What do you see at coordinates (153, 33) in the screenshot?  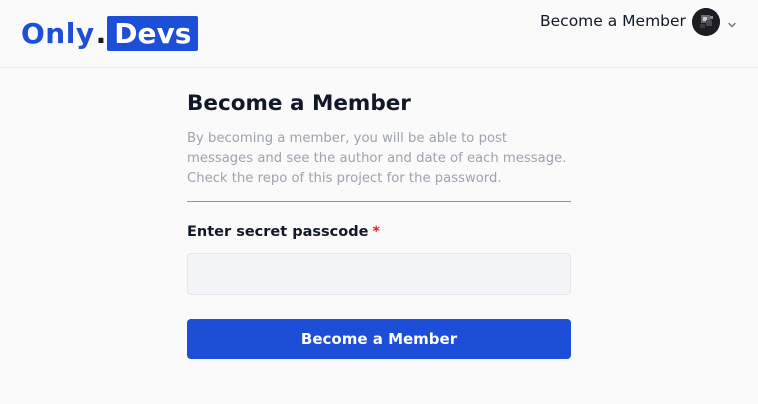 I see `brand-devs: Devs` at bounding box center [153, 33].